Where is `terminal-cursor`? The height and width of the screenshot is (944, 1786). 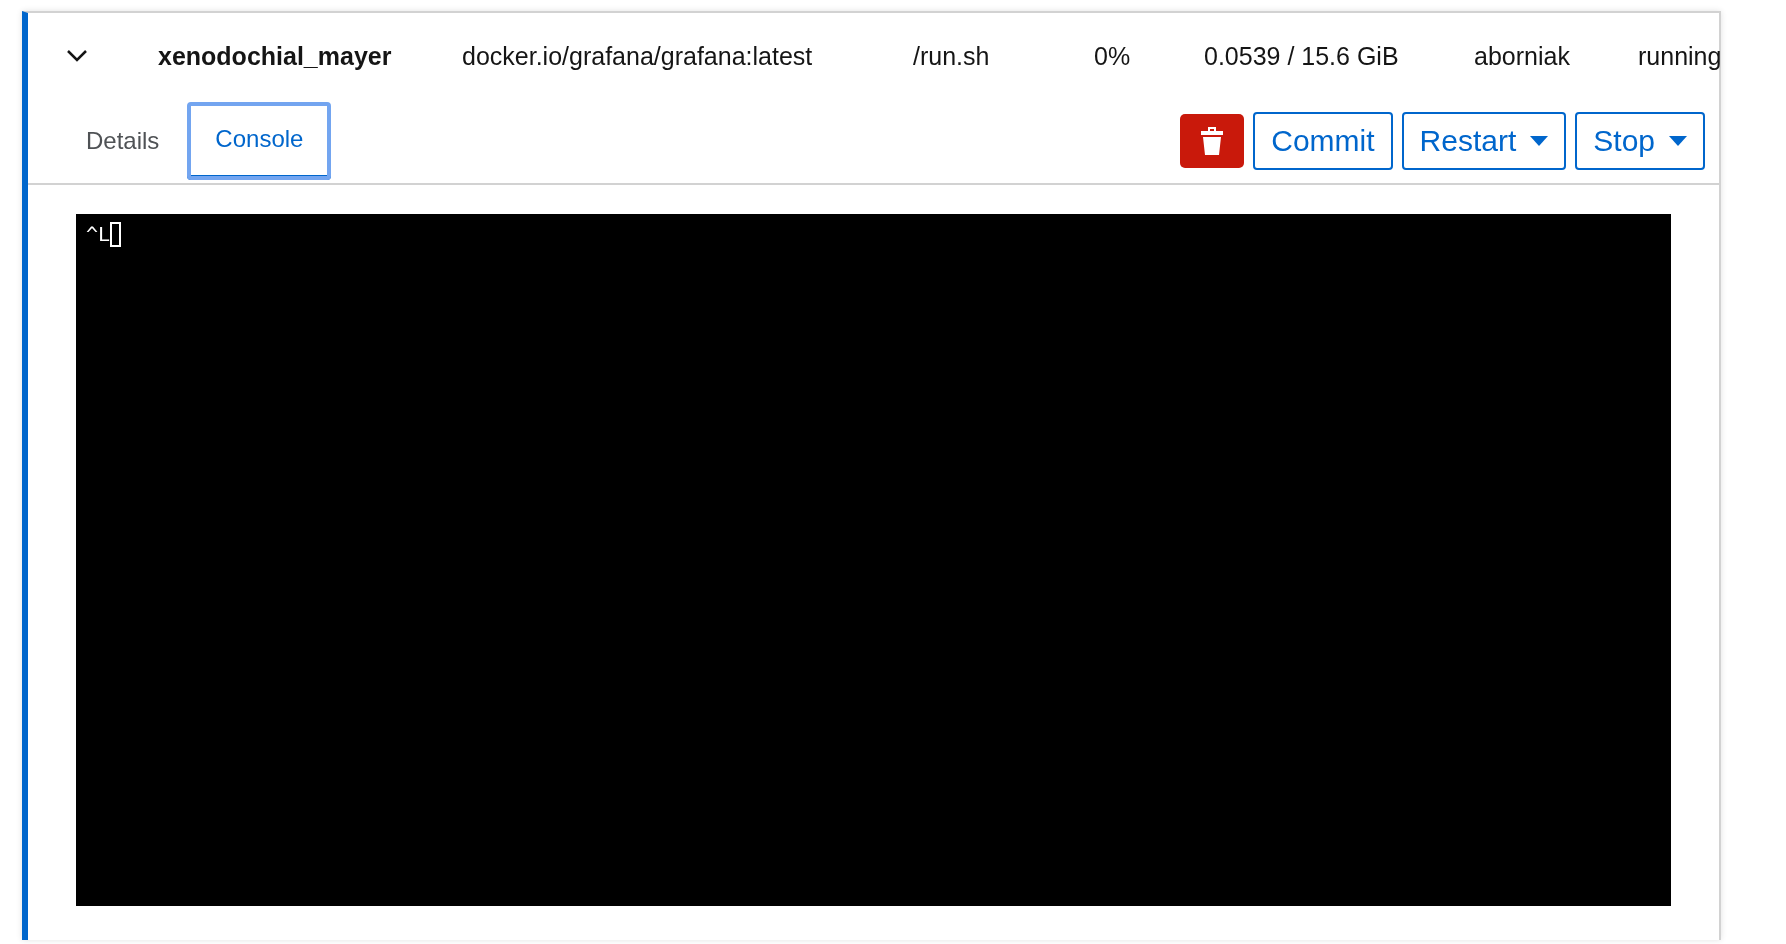 terminal-cursor is located at coordinates (116, 234).